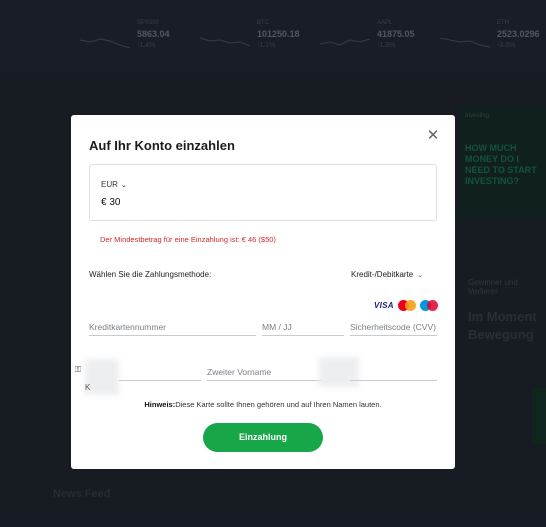 The height and width of the screenshot is (527, 546). Describe the element at coordinates (264, 372) in the screenshot. I see `middle-name-input` at that location.